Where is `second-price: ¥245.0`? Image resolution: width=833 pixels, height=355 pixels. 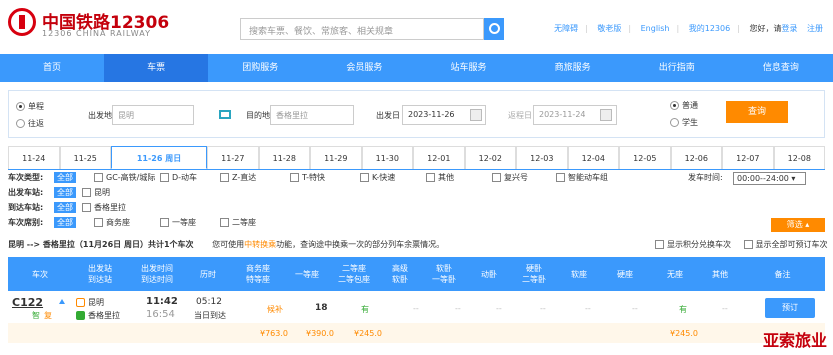
second-price: ¥245.0 is located at coordinates (368, 333).